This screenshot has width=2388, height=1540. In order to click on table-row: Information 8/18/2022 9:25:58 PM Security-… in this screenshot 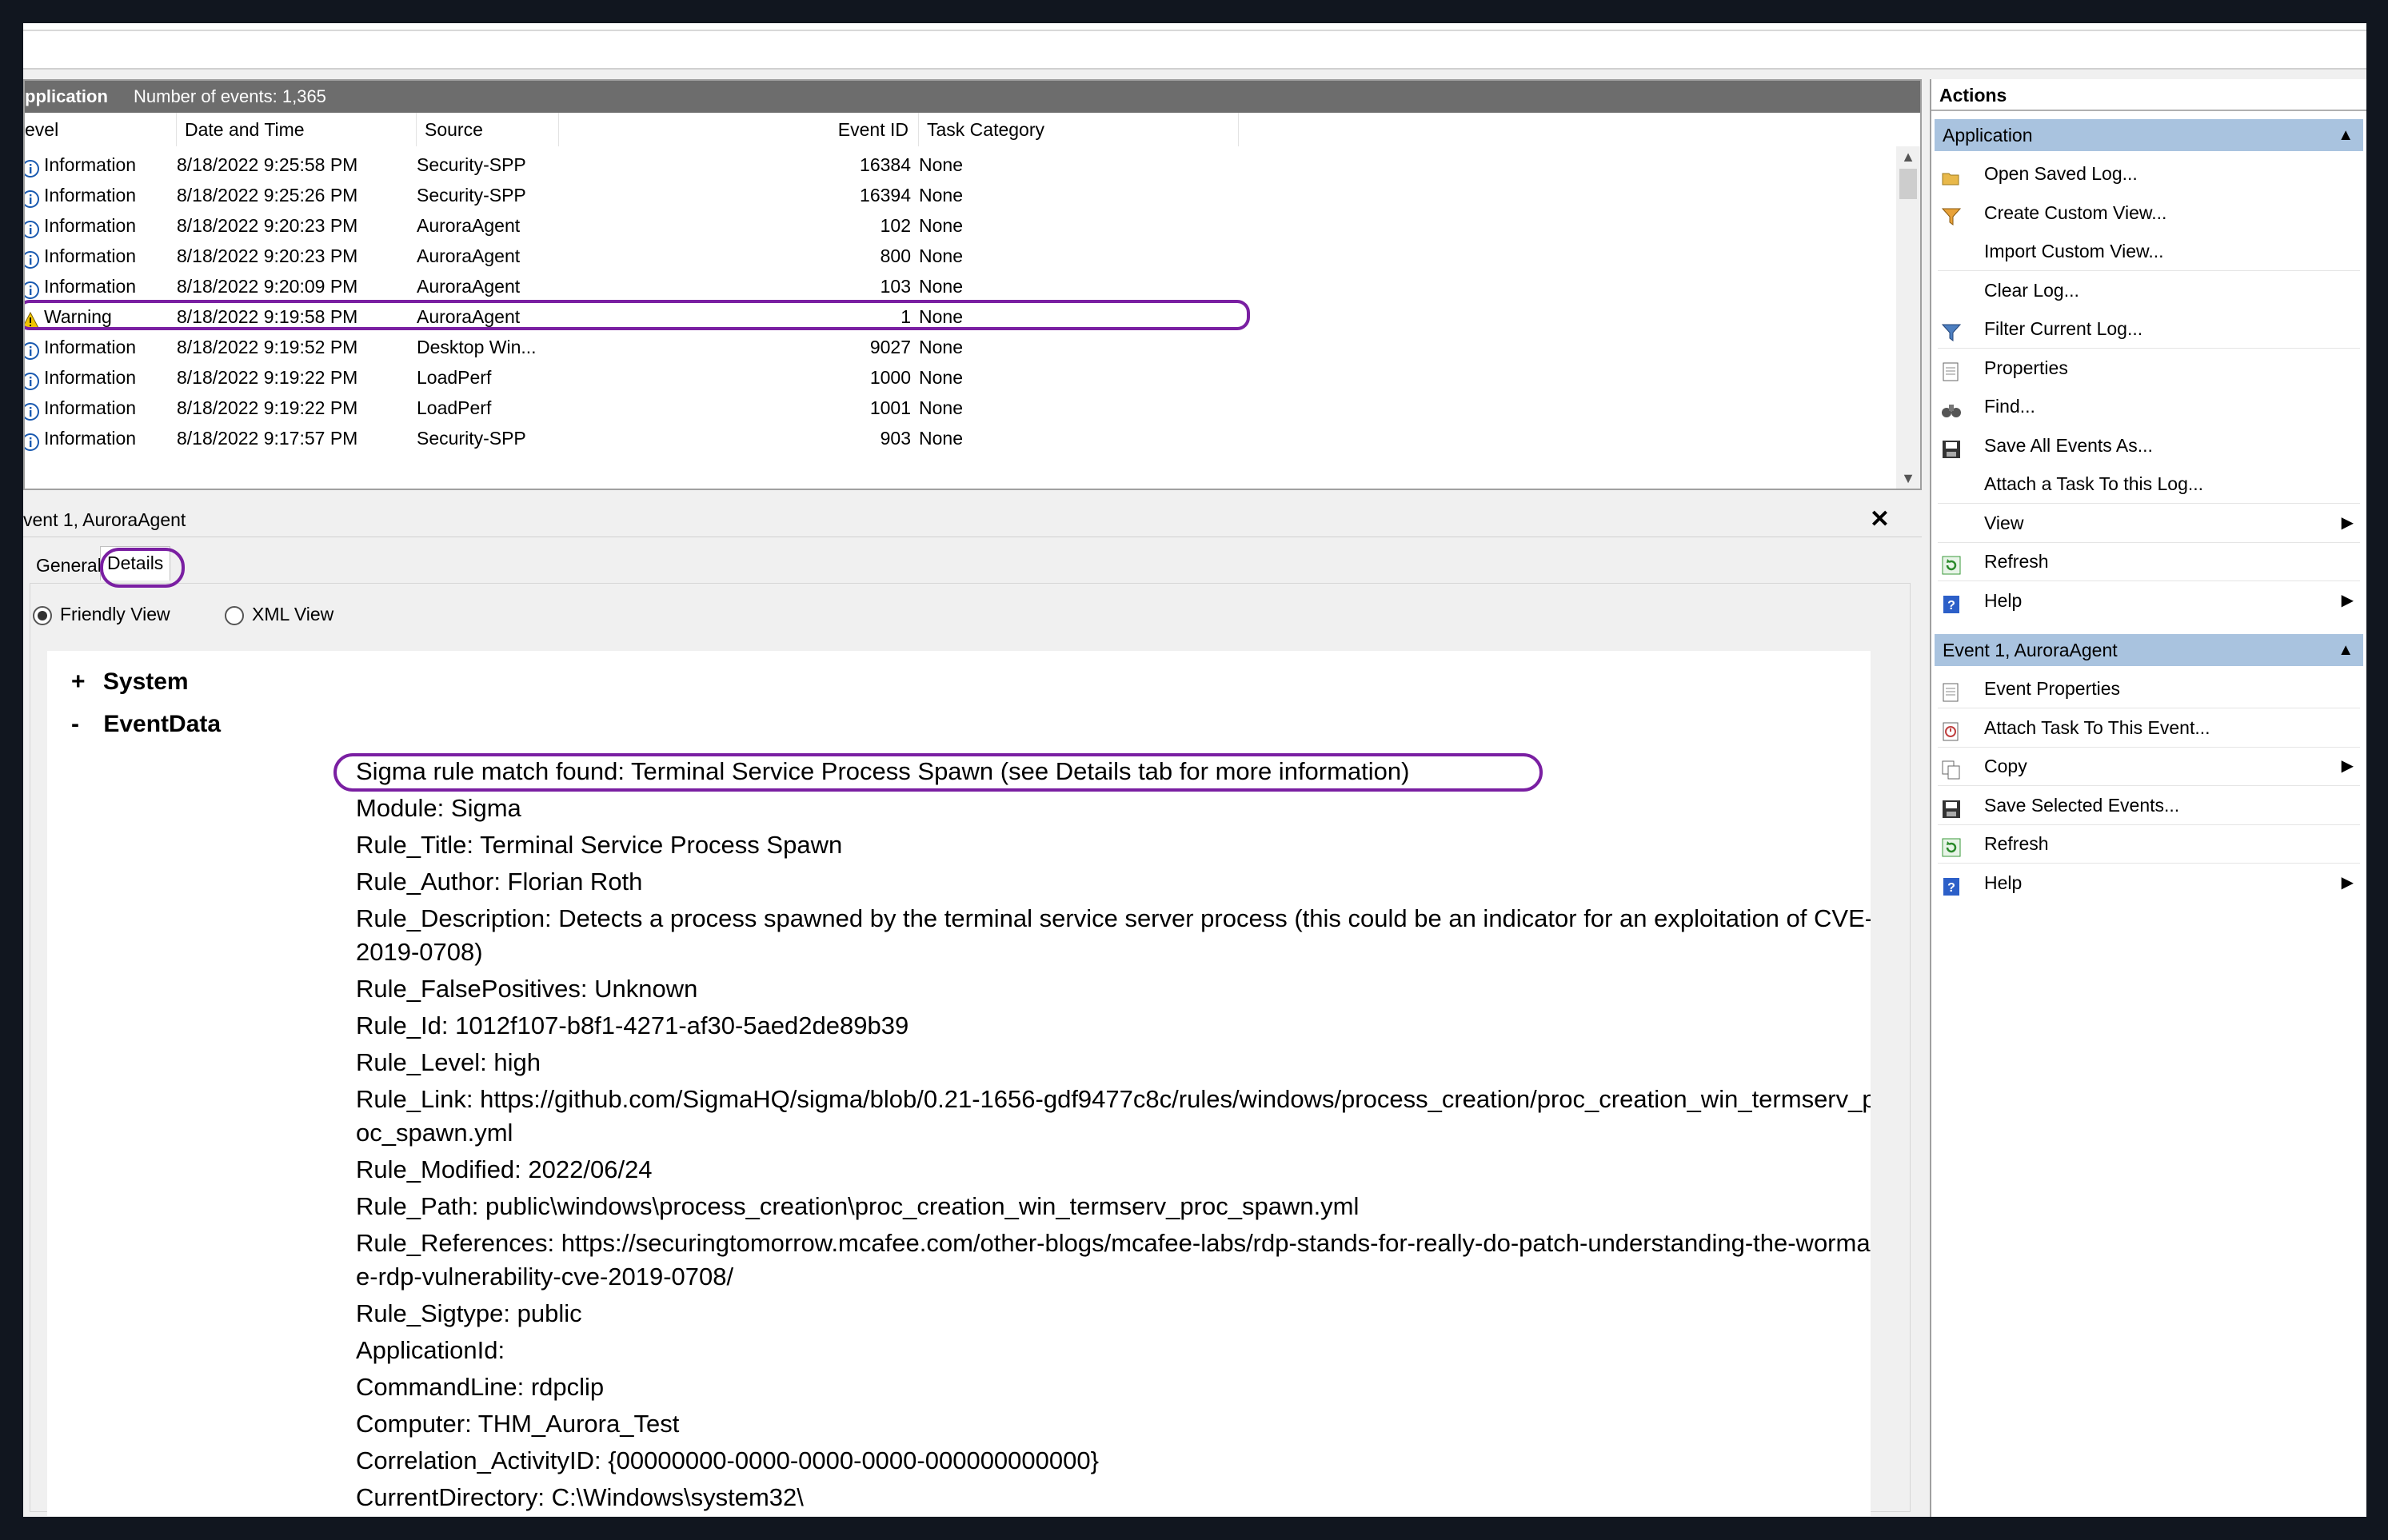, I will do `click(960, 165)`.